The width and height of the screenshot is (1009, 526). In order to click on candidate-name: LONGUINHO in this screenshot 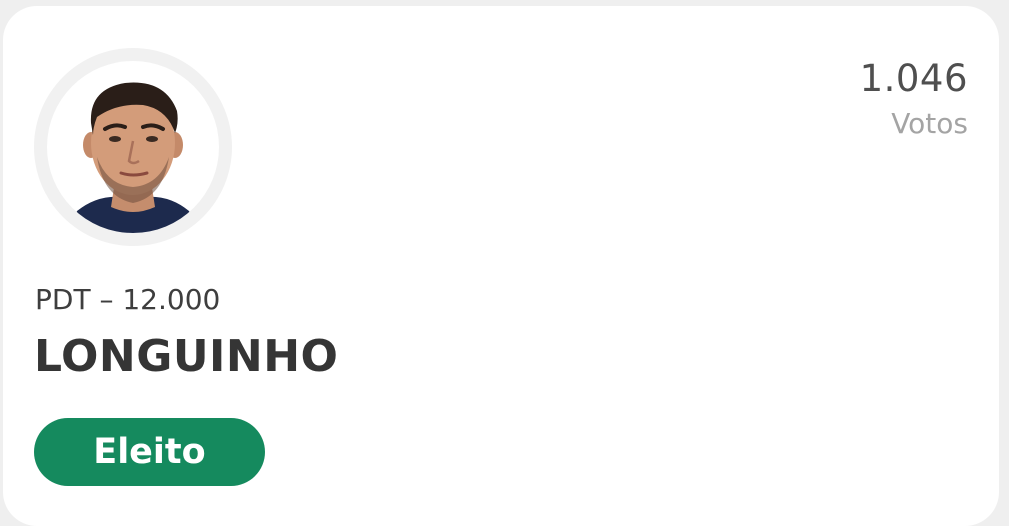, I will do `click(186, 356)`.